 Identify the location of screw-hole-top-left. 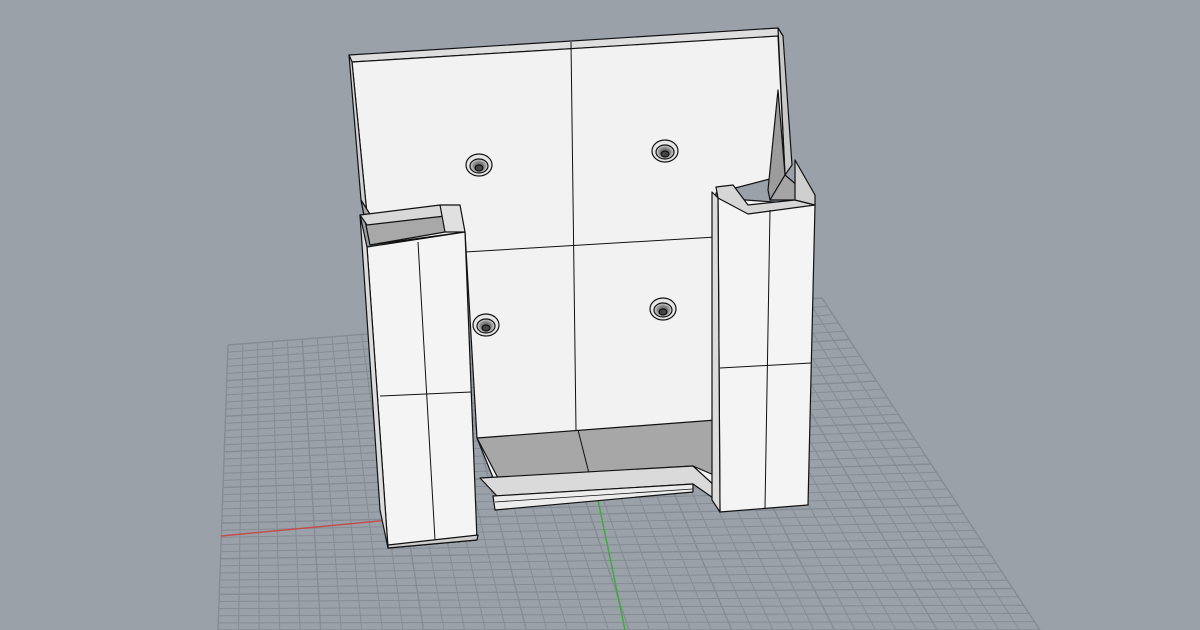
(479, 165).